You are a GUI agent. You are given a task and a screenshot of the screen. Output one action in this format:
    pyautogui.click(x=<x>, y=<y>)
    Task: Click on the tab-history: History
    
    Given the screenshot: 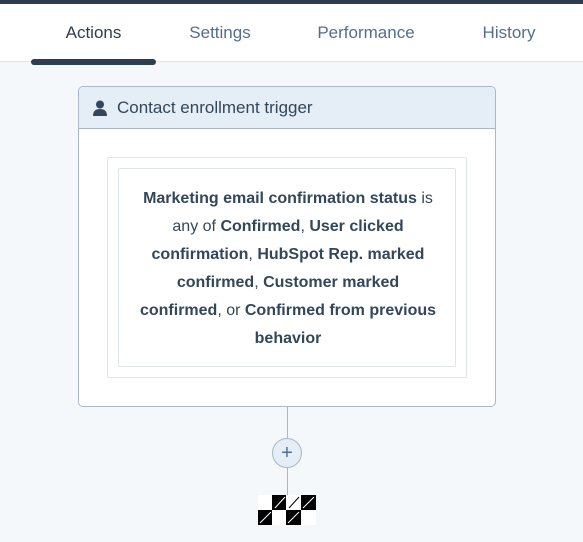 What is the action you would take?
    pyautogui.click(x=509, y=32)
    